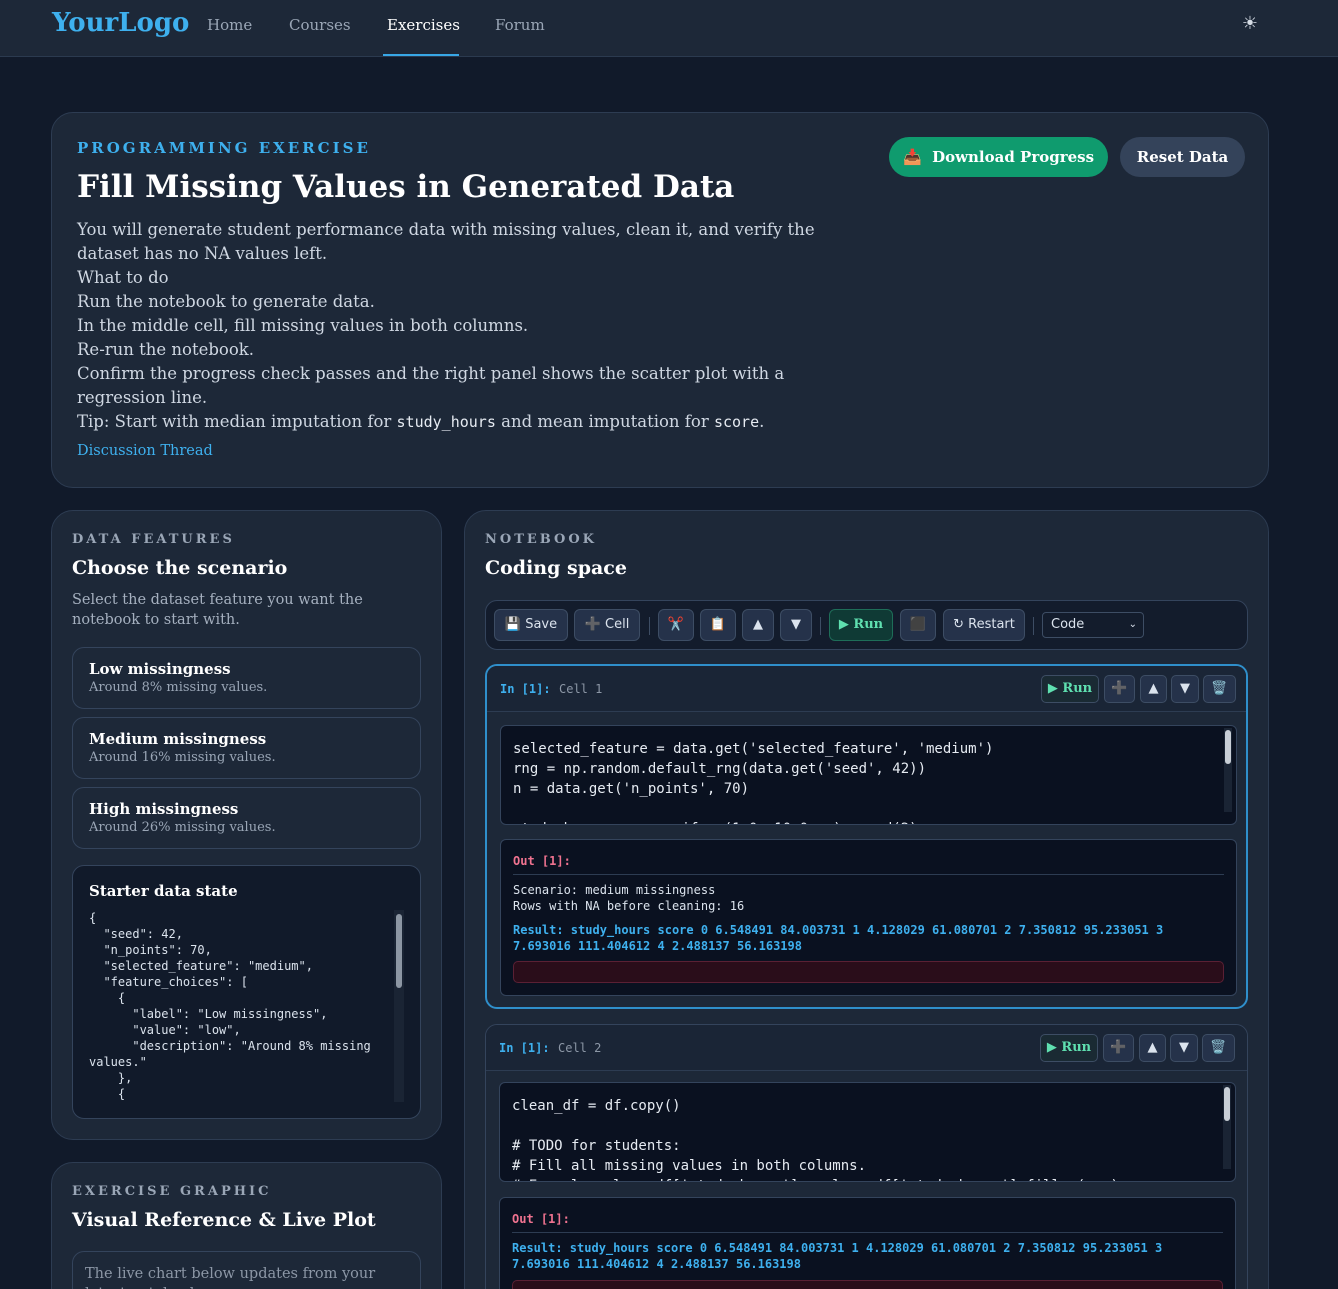 Image resolution: width=1338 pixels, height=1289 pixels. What do you see at coordinates (145, 451) in the screenshot?
I see `discussion-thread-link: Discussion Thread` at bounding box center [145, 451].